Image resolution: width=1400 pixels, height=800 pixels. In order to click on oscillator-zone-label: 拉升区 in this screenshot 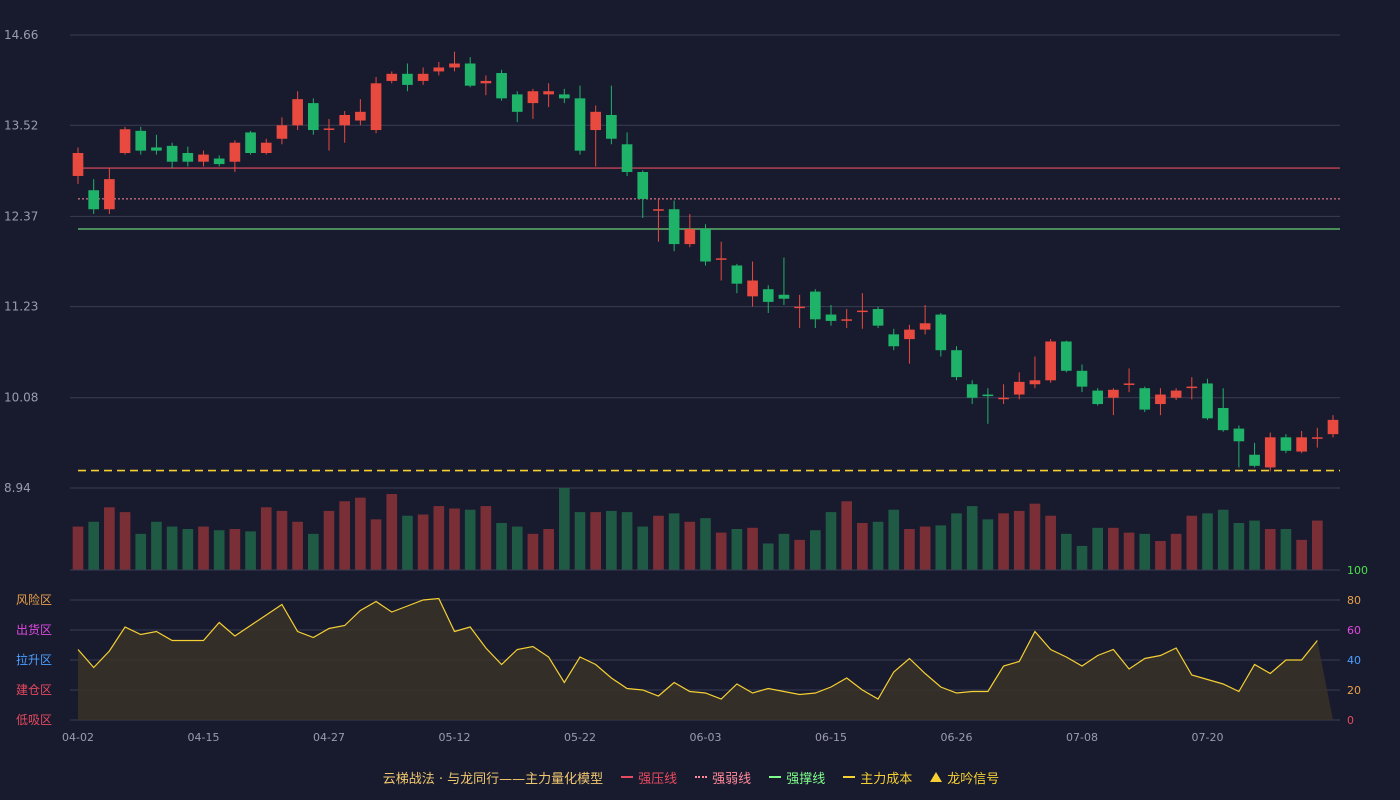, I will do `click(34, 659)`.